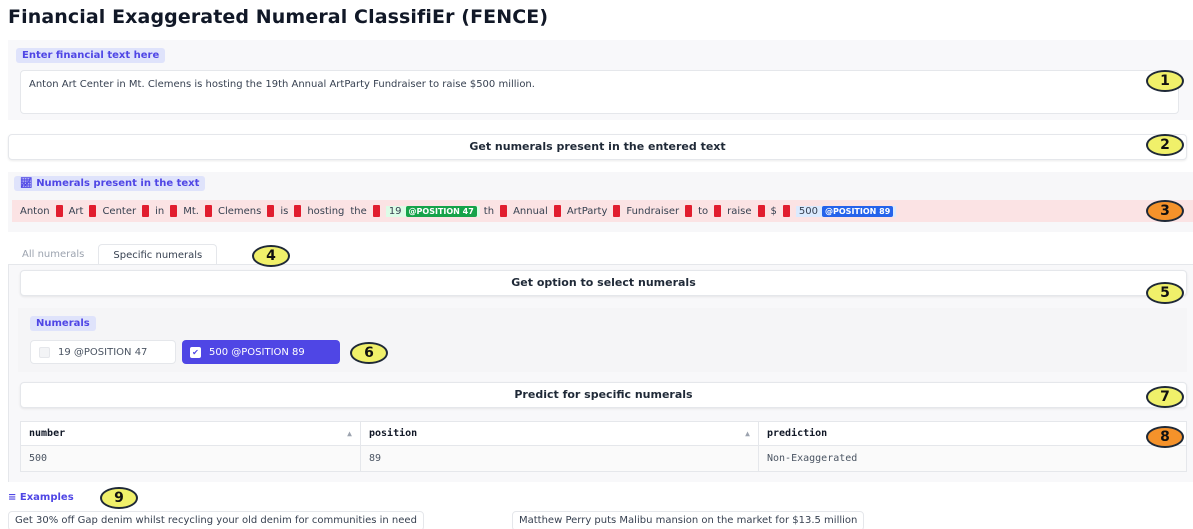 The height and width of the screenshot is (529, 1193). What do you see at coordinates (246, 211) in the screenshot?
I see `token: Clemens` at bounding box center [246, 211].